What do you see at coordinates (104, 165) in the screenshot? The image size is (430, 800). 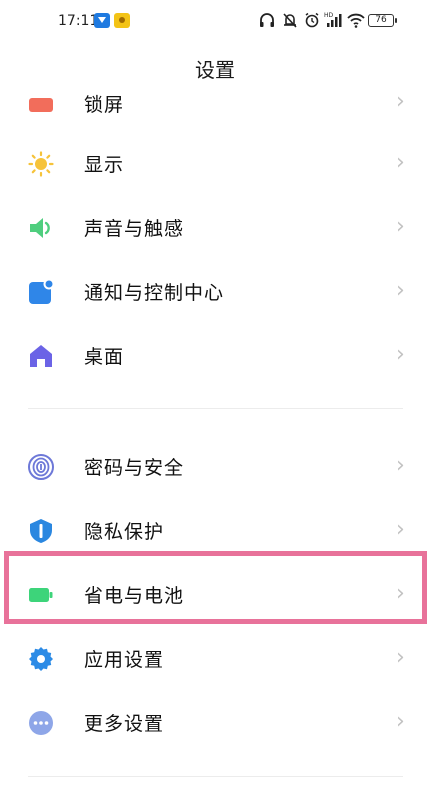 I see `settings-item-label: 显示` at bounding box center [104, 165].